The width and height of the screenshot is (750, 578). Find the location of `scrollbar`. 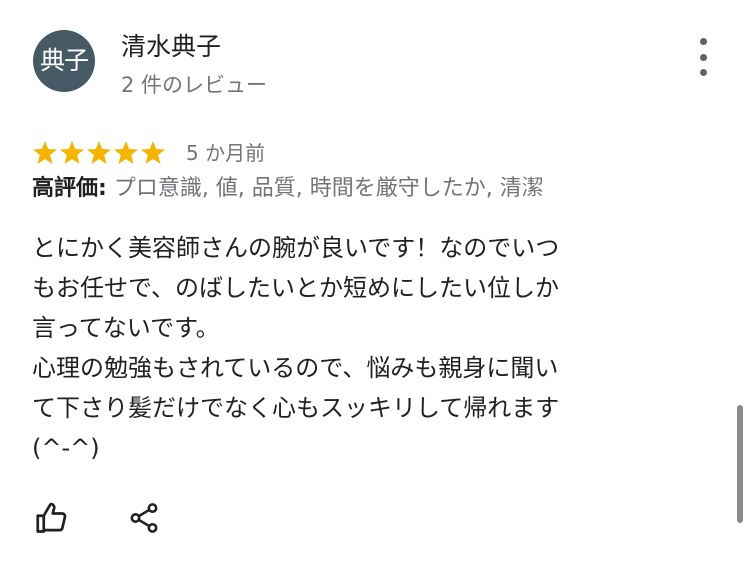

scrollbar is located at coordinates (740, 464).